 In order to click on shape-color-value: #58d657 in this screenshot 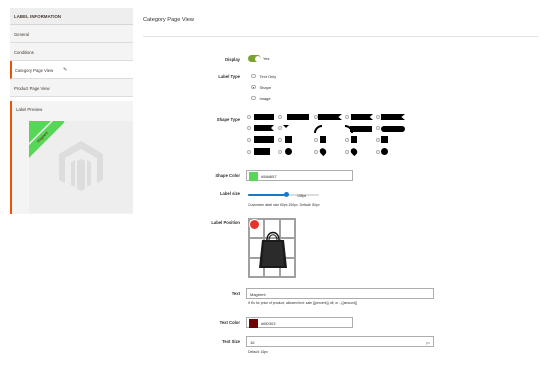, I will do `click(269, 176)`.